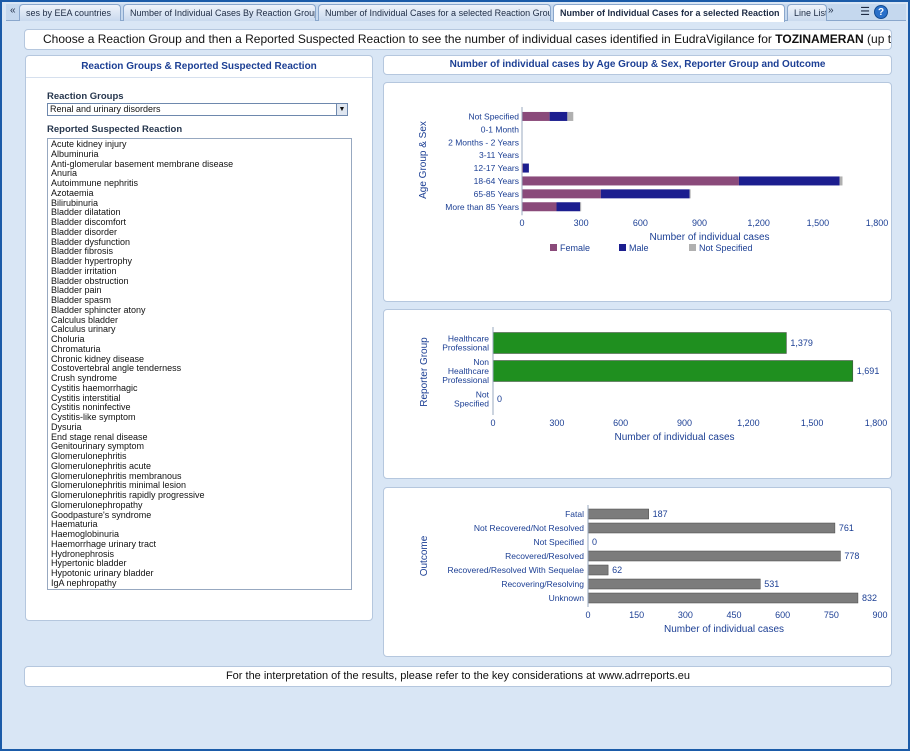 This screenshot has height=751, width=910. What do you see at coordinates (496, 181) in the screenshot?
I see `category-label: 18-64 Years` at bounding box center [496, 181].